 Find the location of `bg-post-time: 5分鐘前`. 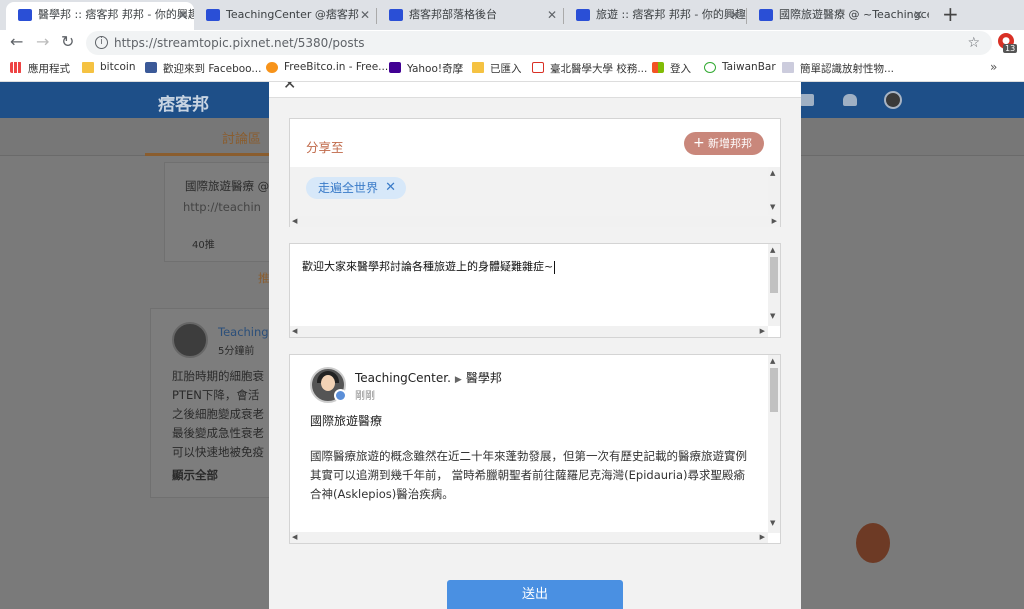

bg-post-time: 5分鐘前 is located at coordinates (236, 351).